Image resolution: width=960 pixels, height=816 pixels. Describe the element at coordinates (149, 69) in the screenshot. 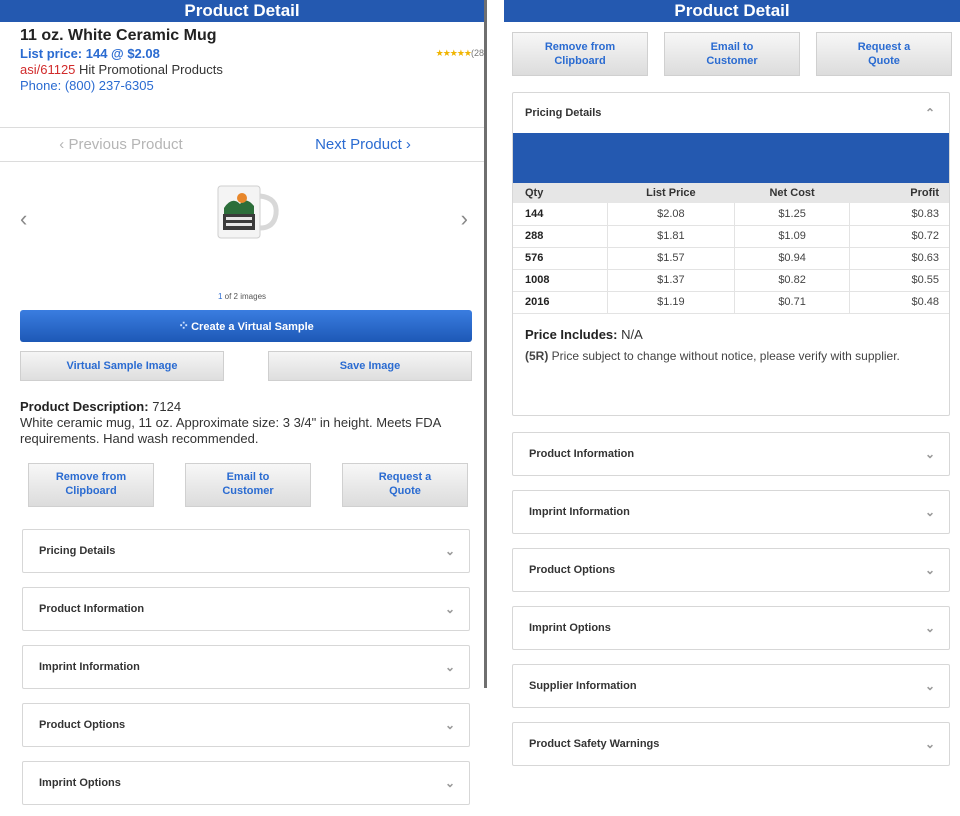

I see `supplier-name: Hit Promotional Products` at that location.